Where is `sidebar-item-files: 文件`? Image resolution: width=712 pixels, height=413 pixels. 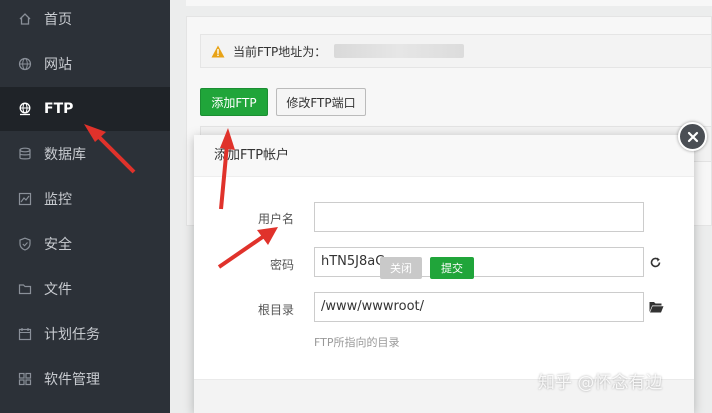
sidebar-item-files: 文件 is located at coordinates (85, 289).